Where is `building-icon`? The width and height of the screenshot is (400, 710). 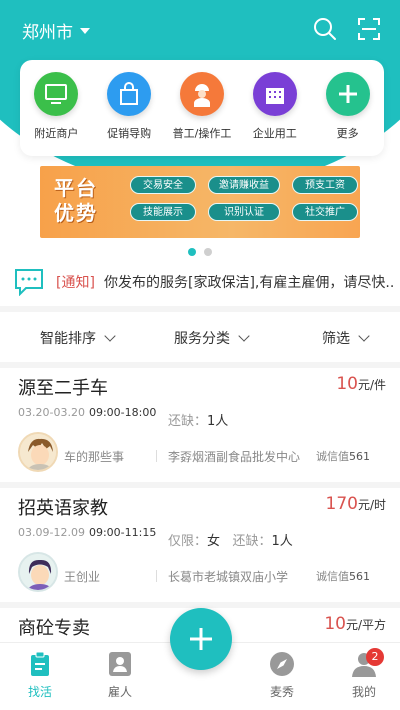
building-icon is located at coordinates (274, 94).